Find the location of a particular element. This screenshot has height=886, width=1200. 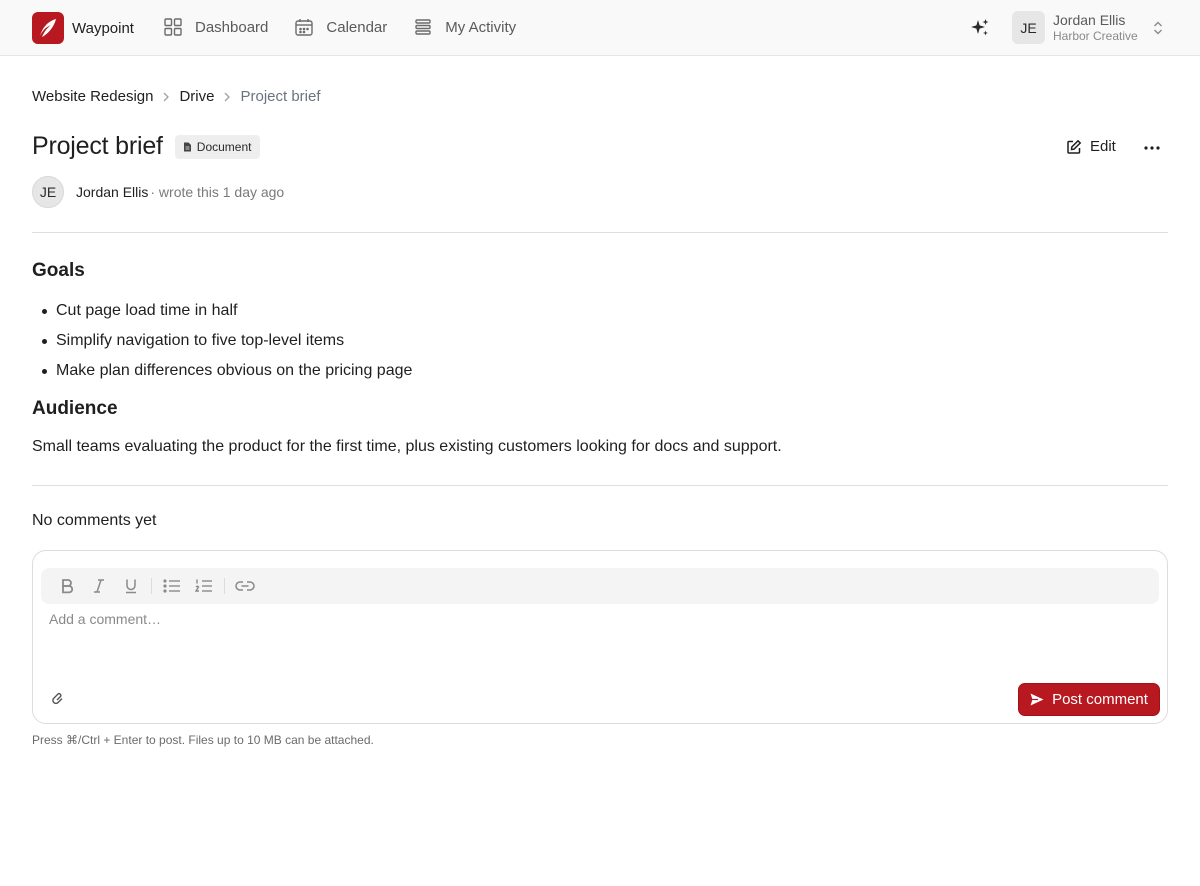

waypoint-logo-icon is located at coordinates (48, 28).